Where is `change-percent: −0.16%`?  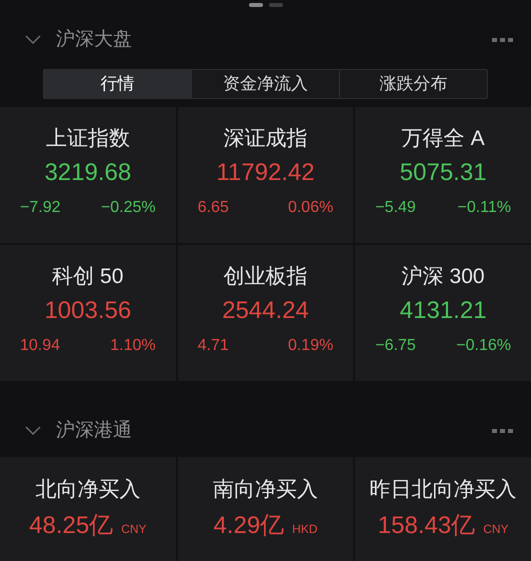 change-percent: −0.16% is located at coordinates (483, 346).